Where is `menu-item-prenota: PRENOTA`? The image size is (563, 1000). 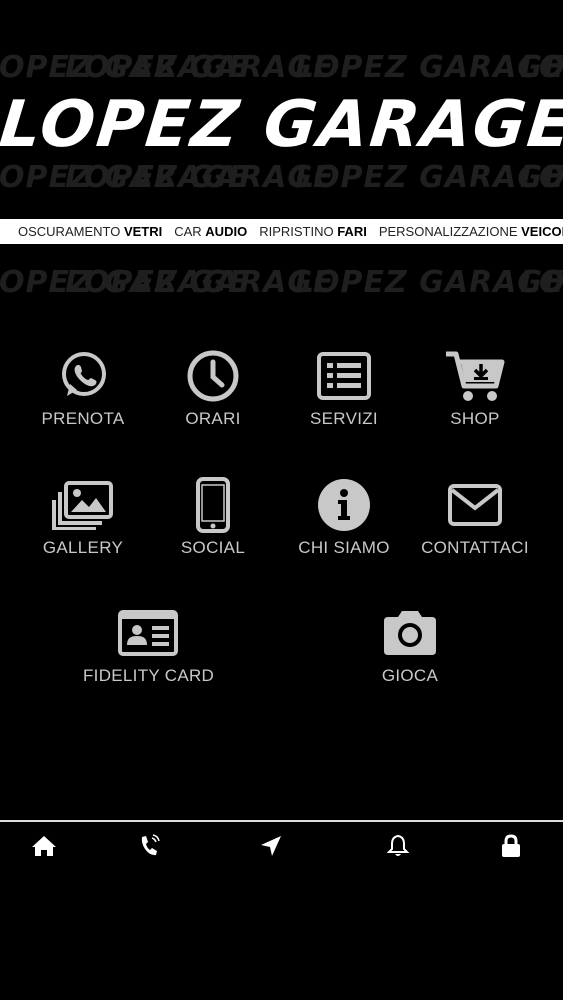 menu-item-prenota: PRENOTA is located at coordinates (83, 387).